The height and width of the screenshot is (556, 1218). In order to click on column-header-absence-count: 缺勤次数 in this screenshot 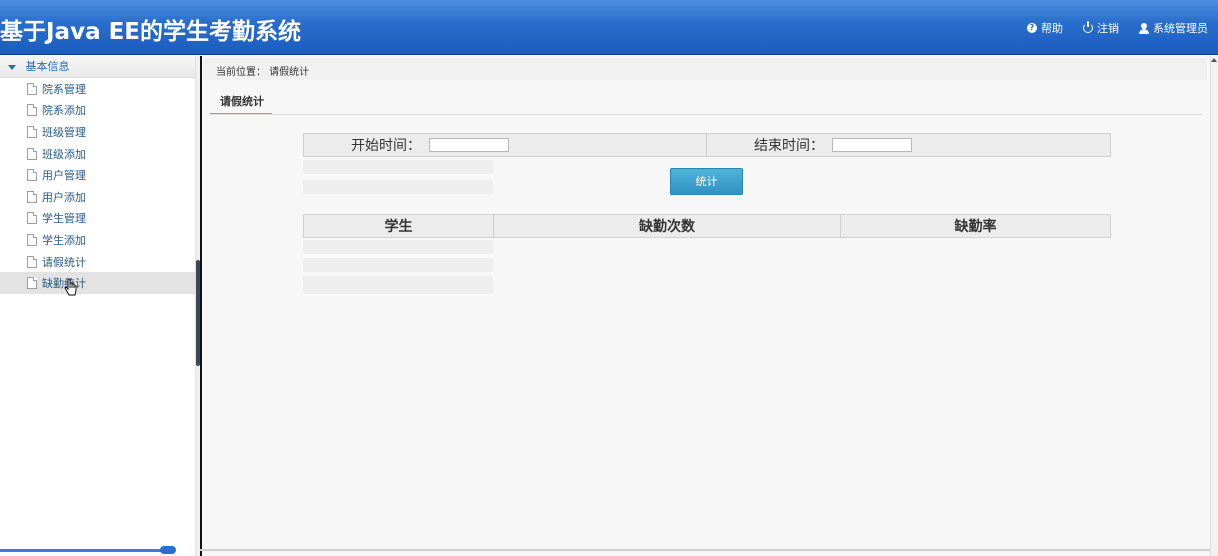, I will do `click(667, 226)`.